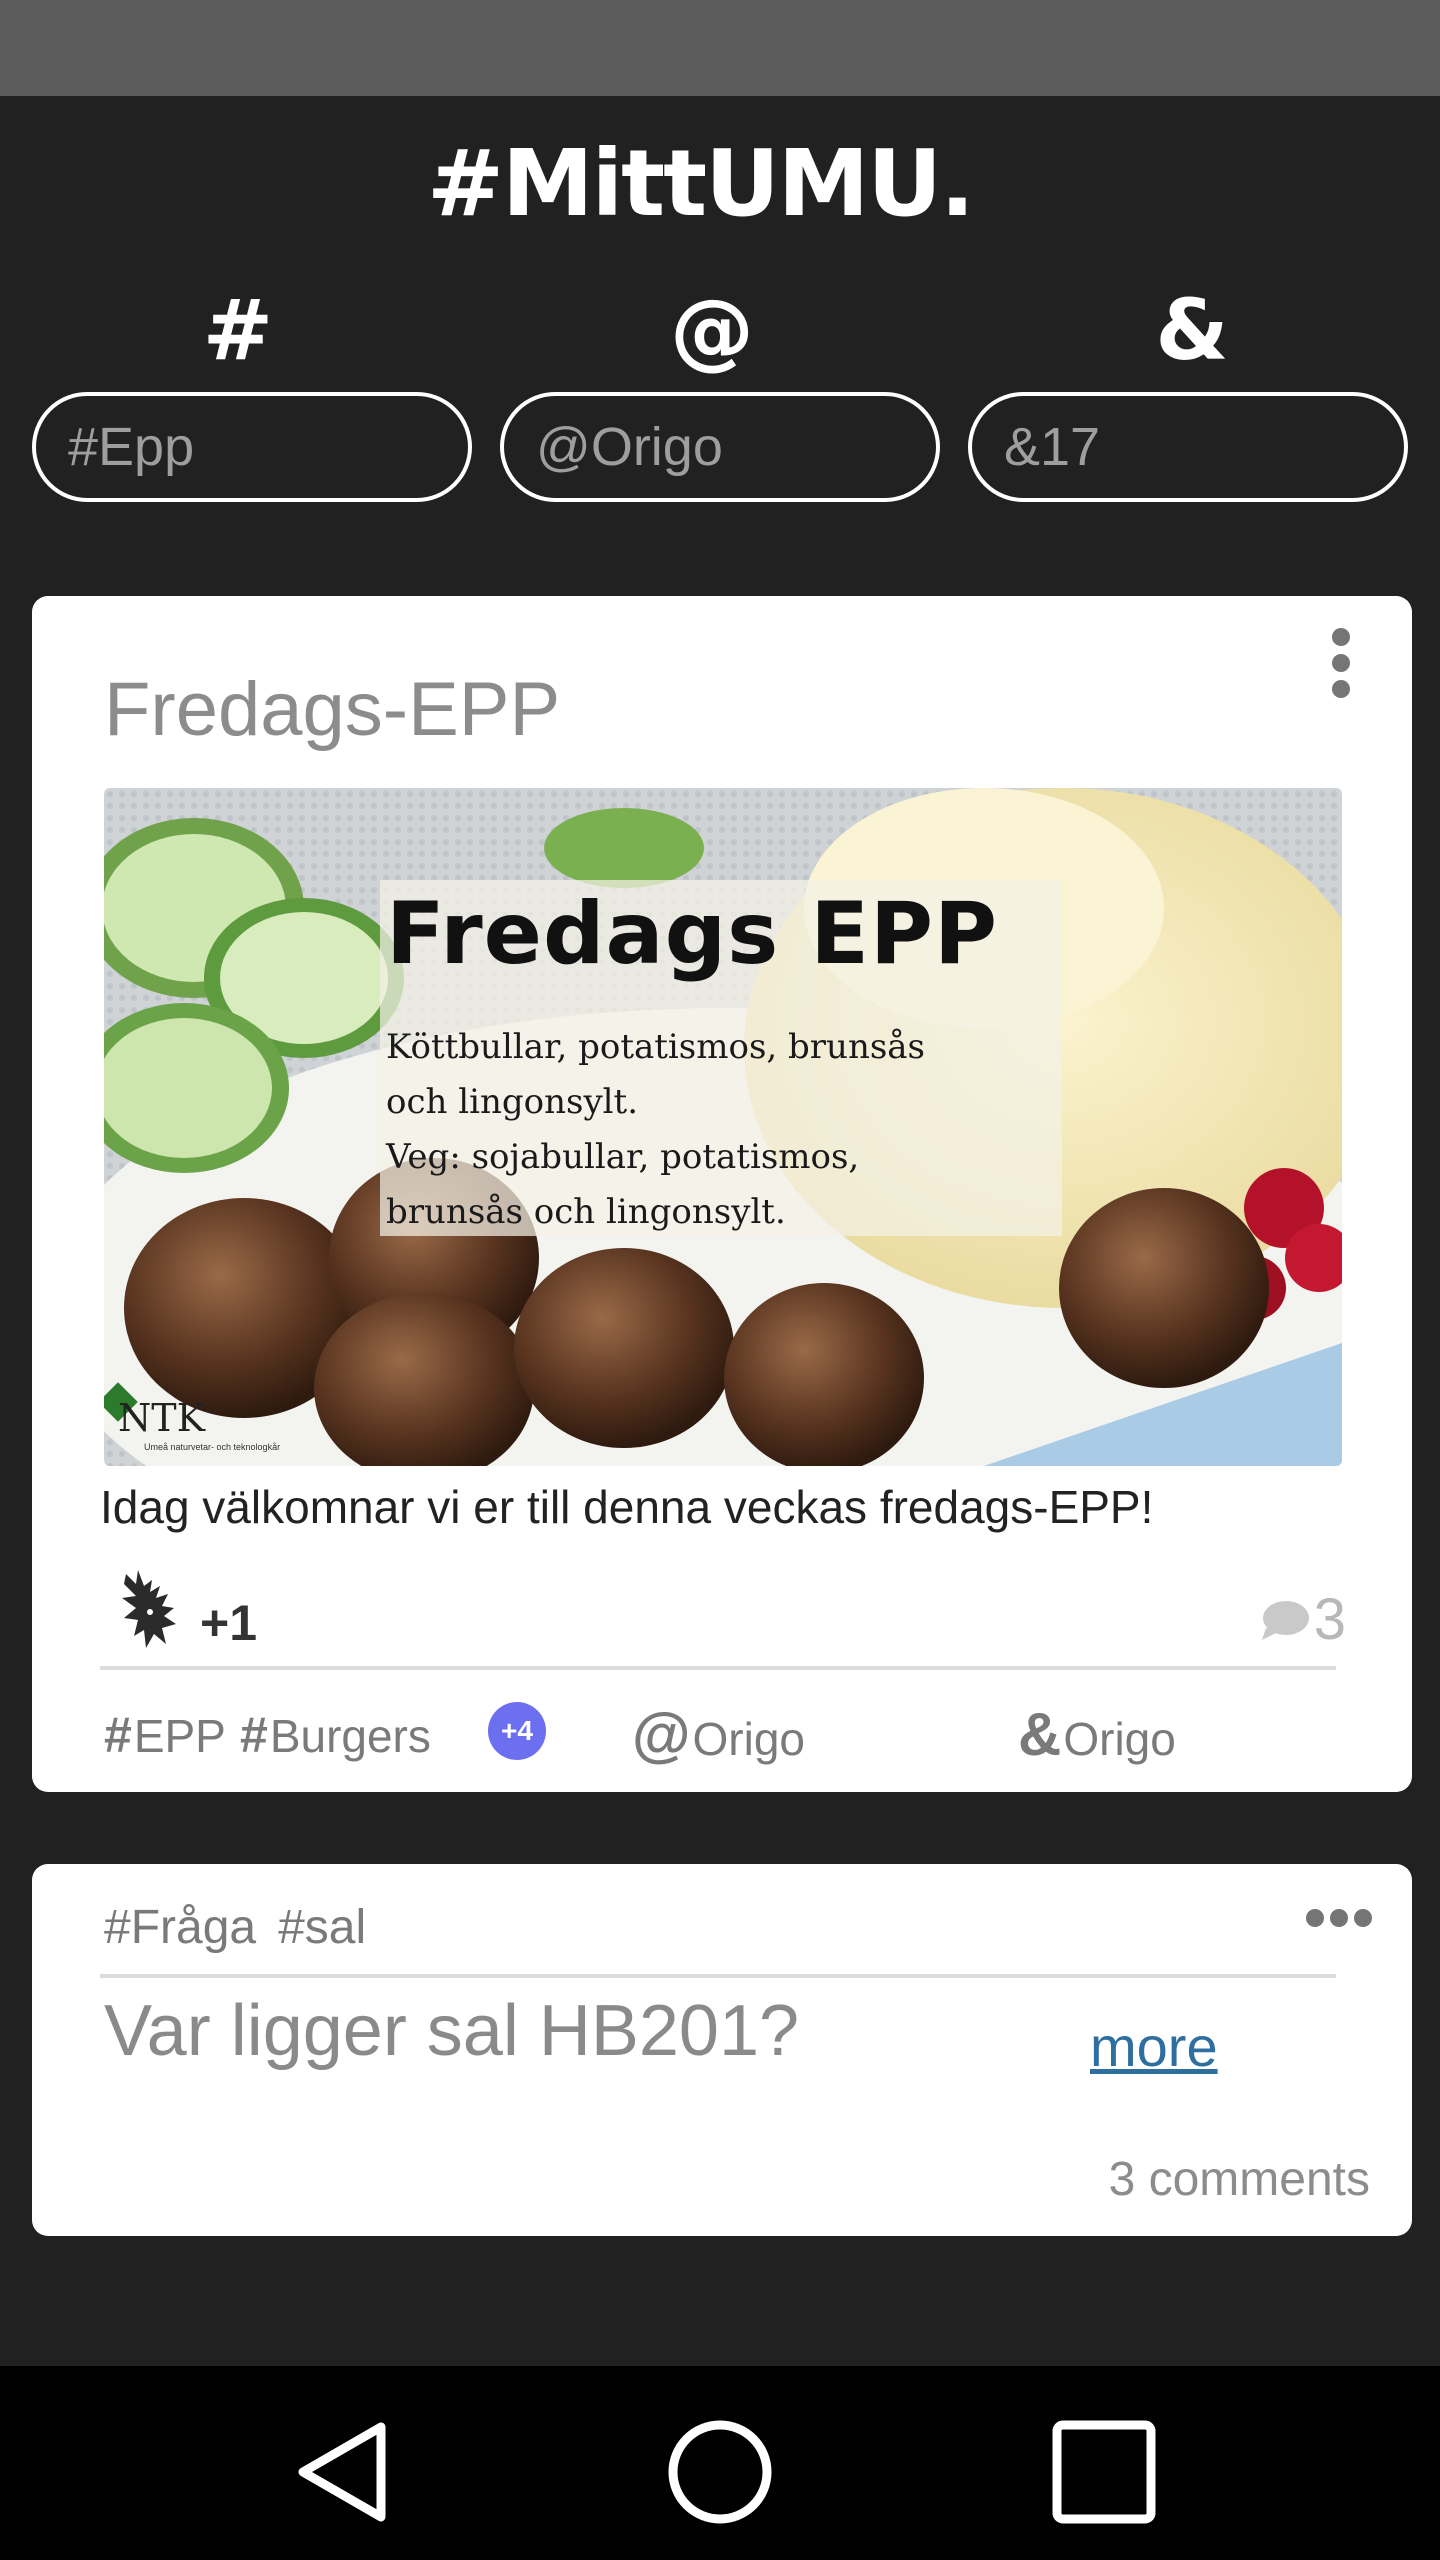  I want to click on image-text-line-1: Köttbullar, potatismos, brunsås, so click(656, 1047).